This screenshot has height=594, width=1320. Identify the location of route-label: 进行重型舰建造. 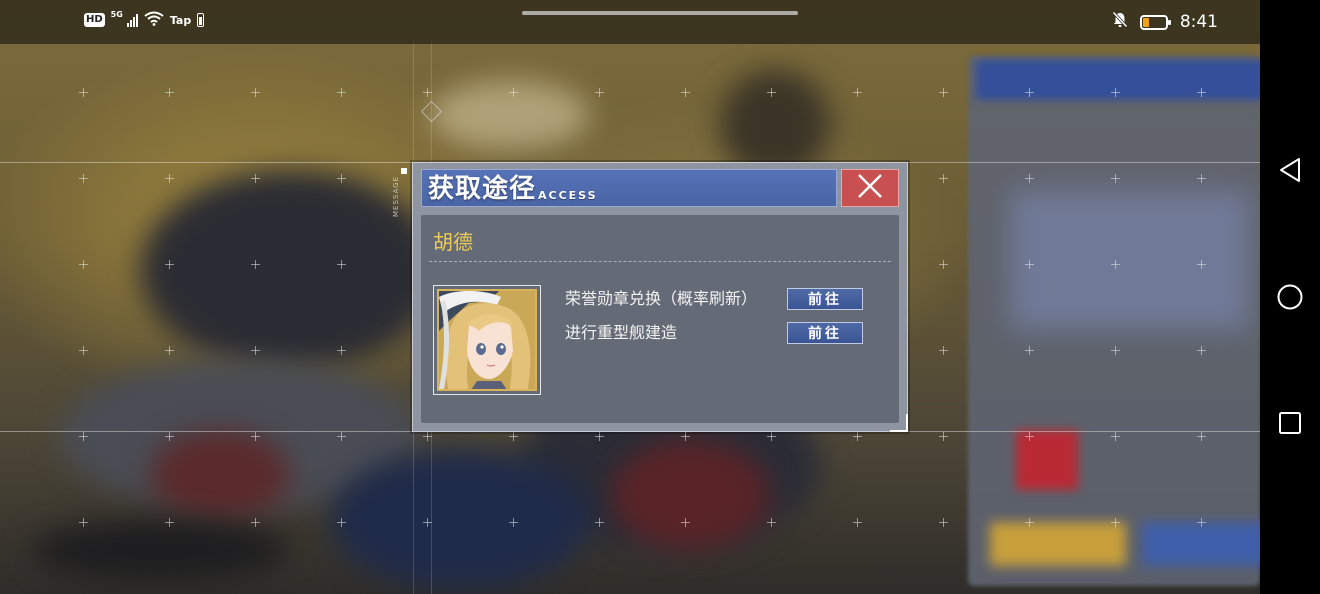
(621, 332).